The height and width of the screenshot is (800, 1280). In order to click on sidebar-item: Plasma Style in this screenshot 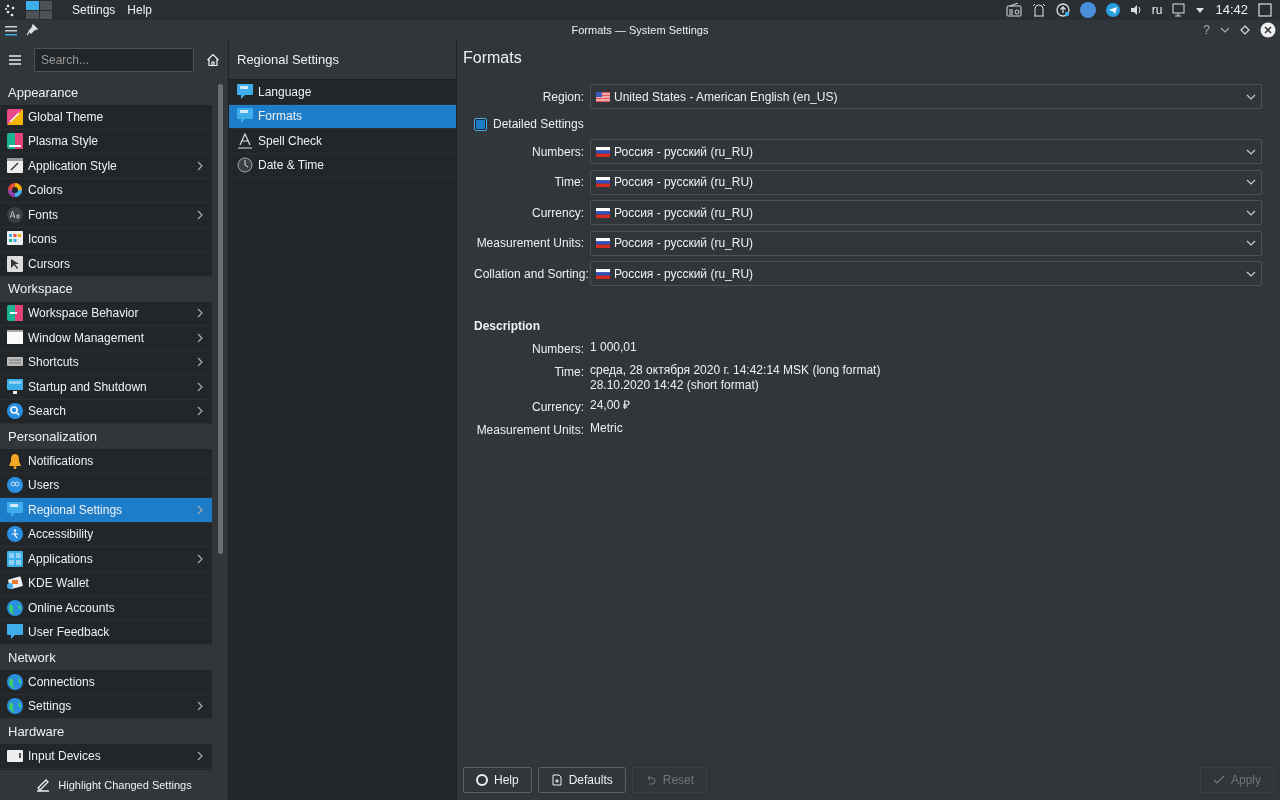, I will do `click(106, 141)`.